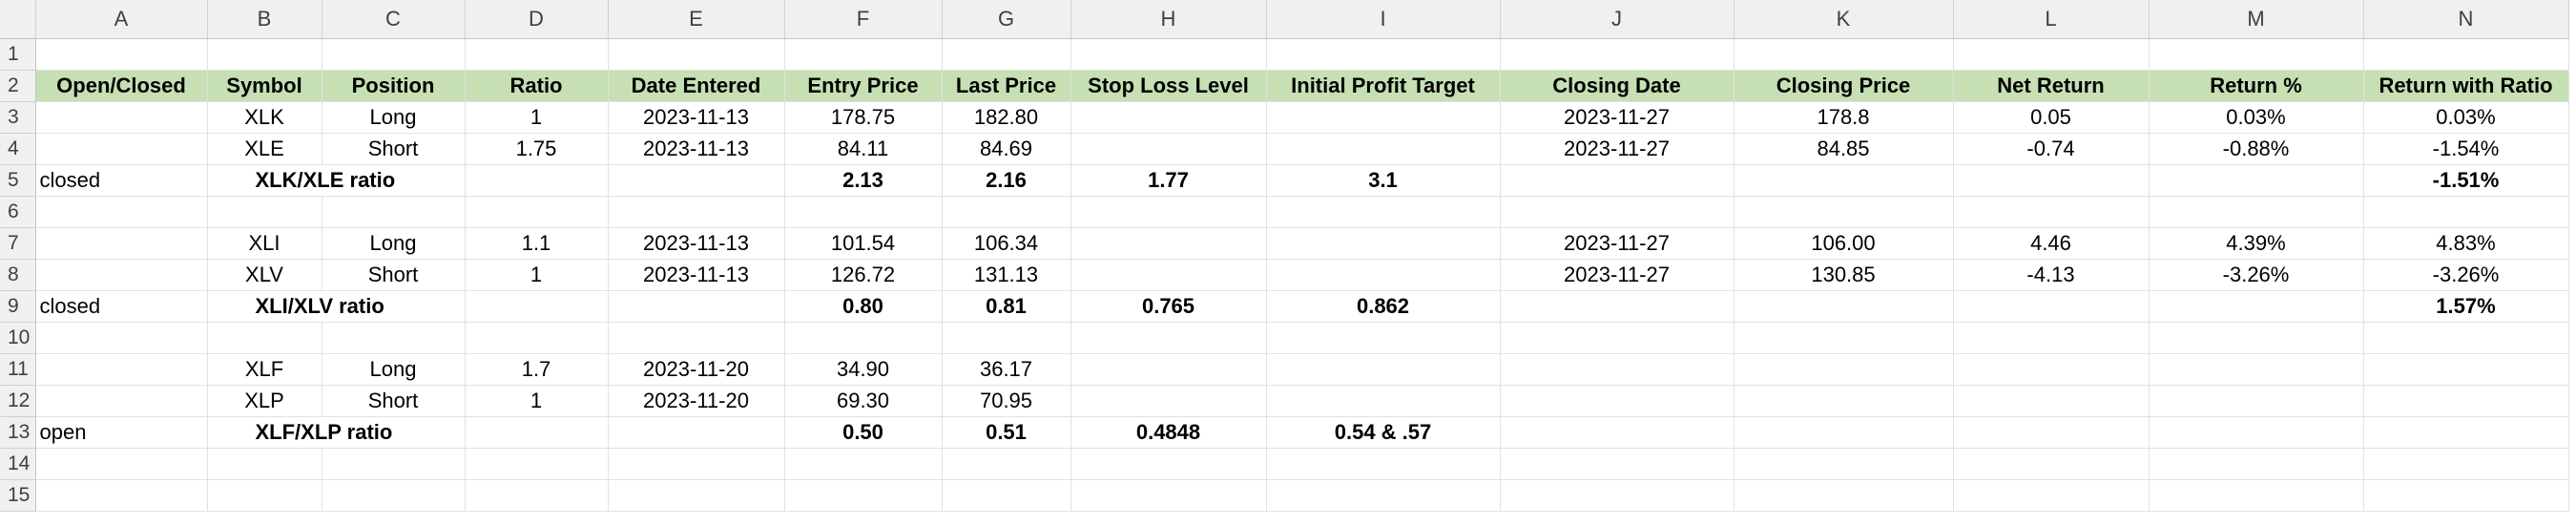 This screenshot has width=2576, height=526. Describe the element at coordinates (537, 19) in the screenshot. I see `column-header-d: D` at that location.